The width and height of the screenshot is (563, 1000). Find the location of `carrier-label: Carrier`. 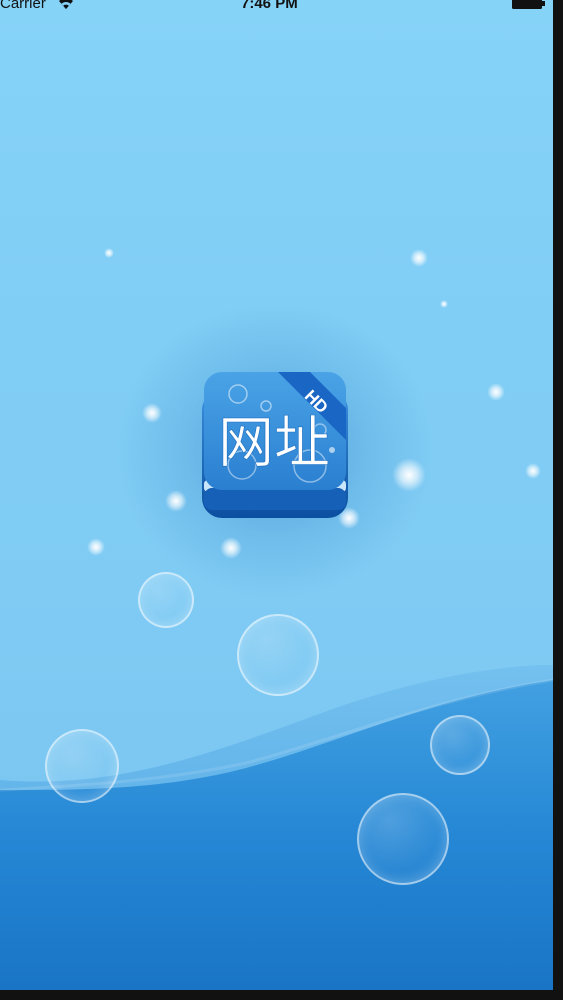

carrier-label: Carrier is located at coordinates (23, 6).